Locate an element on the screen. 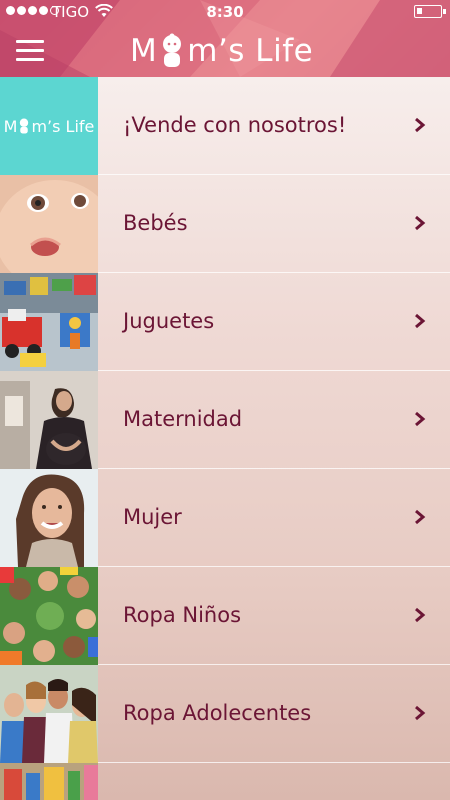  list-item-vende: M m’s Life ¡Vende con nosotros! is located at coordinates (225, 126).